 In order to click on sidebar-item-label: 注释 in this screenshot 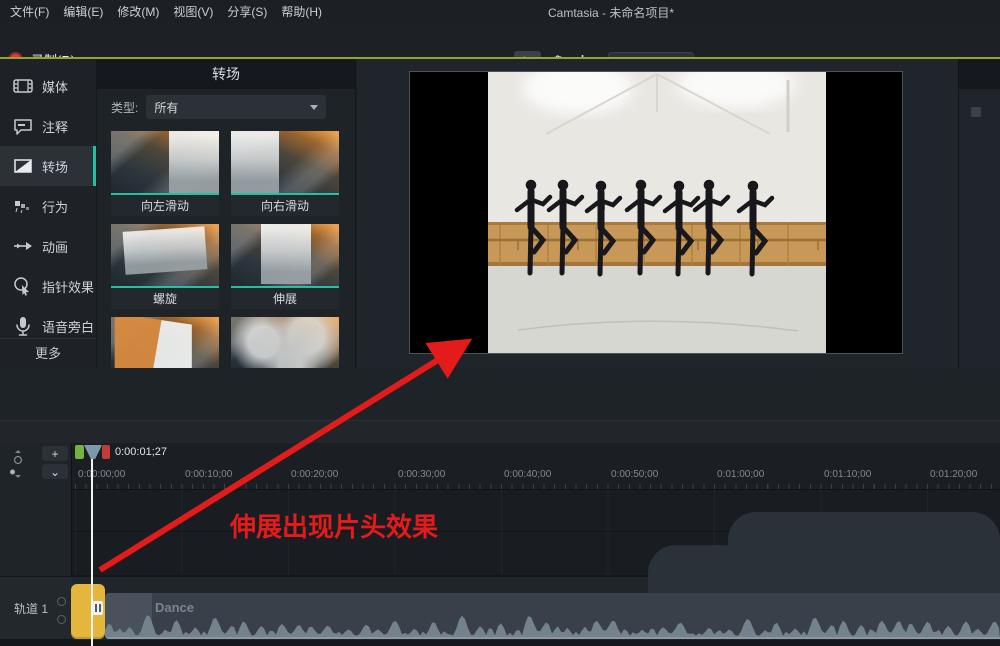, I will do `click(55, 127)`.